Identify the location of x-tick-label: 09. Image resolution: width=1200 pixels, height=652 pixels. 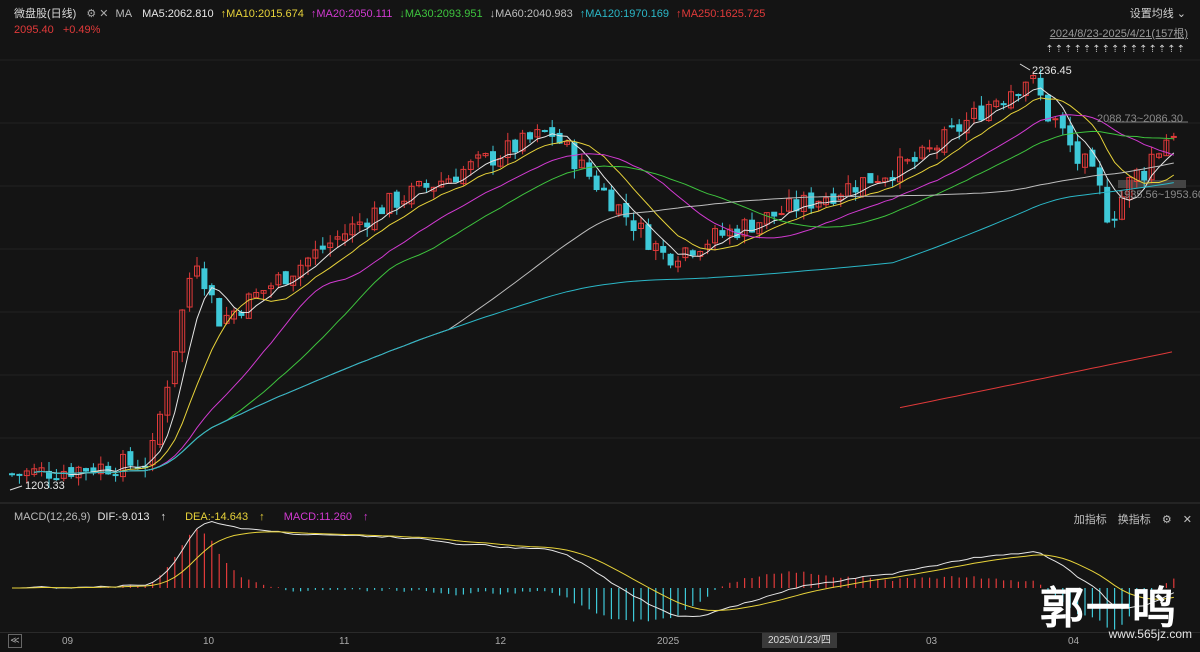
(68, 641).